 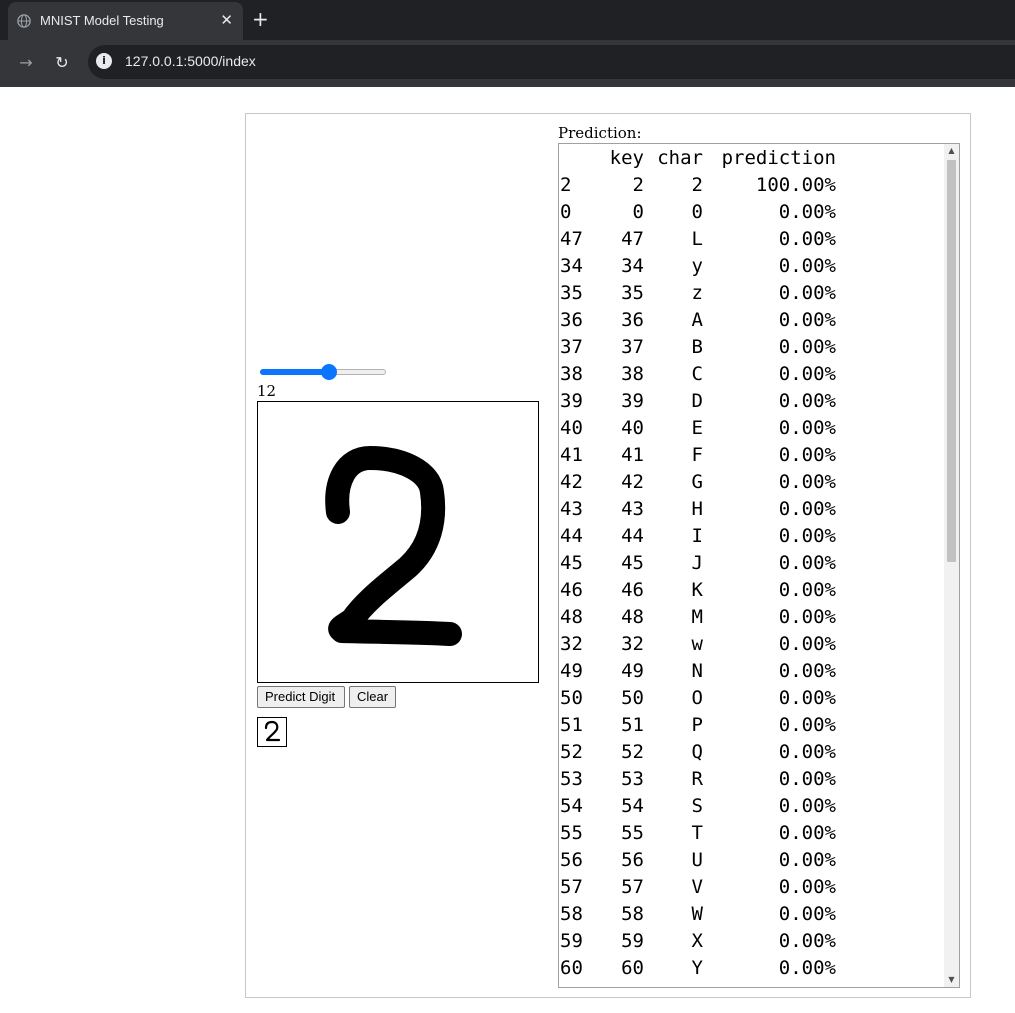 What do you see at coordinates (571, 589) in the screenshot?
I see `row-index: 46` at bounding box center [571, 589].